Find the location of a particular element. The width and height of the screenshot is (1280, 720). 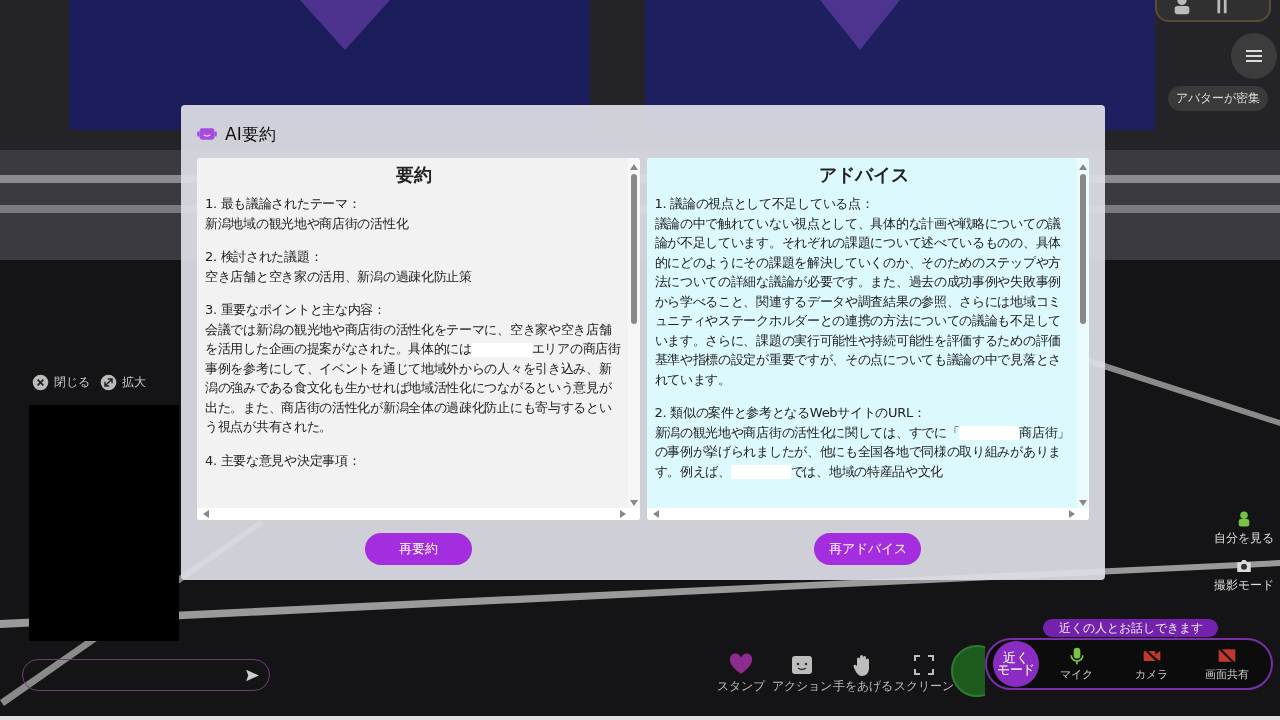

regenerate-button: 再アドバイス is located at coordinates (868, 549).